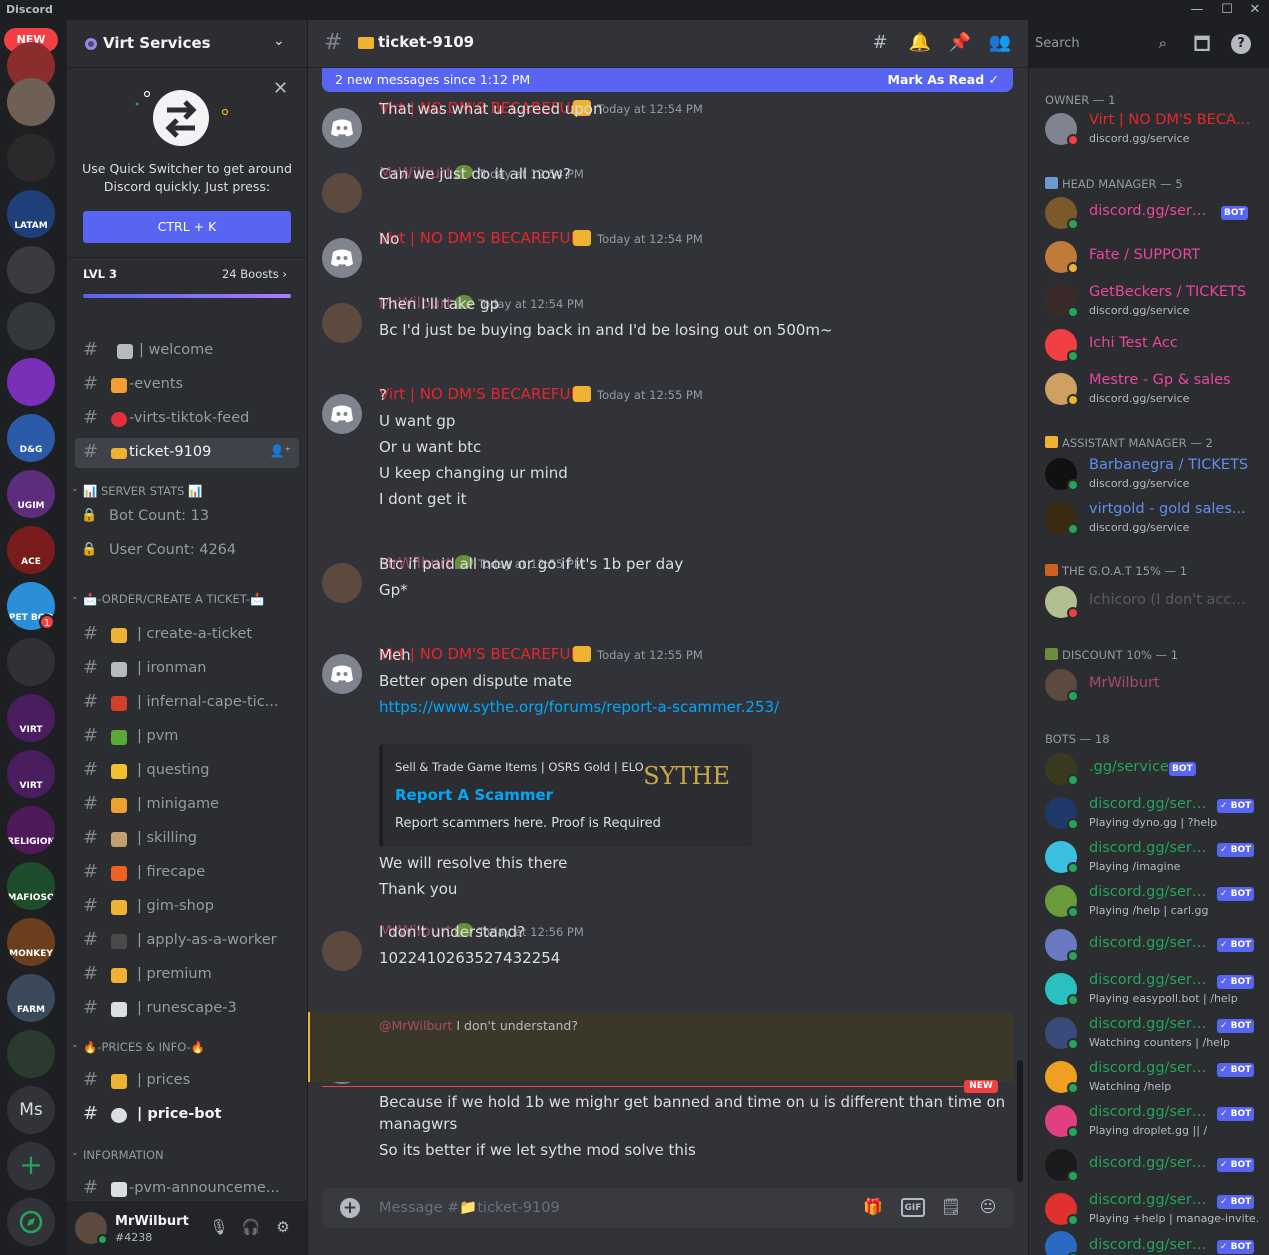 The image size is (1269, 1255). Describe the element at coordinates (187, 351) in the screenshot. I see `channel-welcome: # | welcome` at that location.